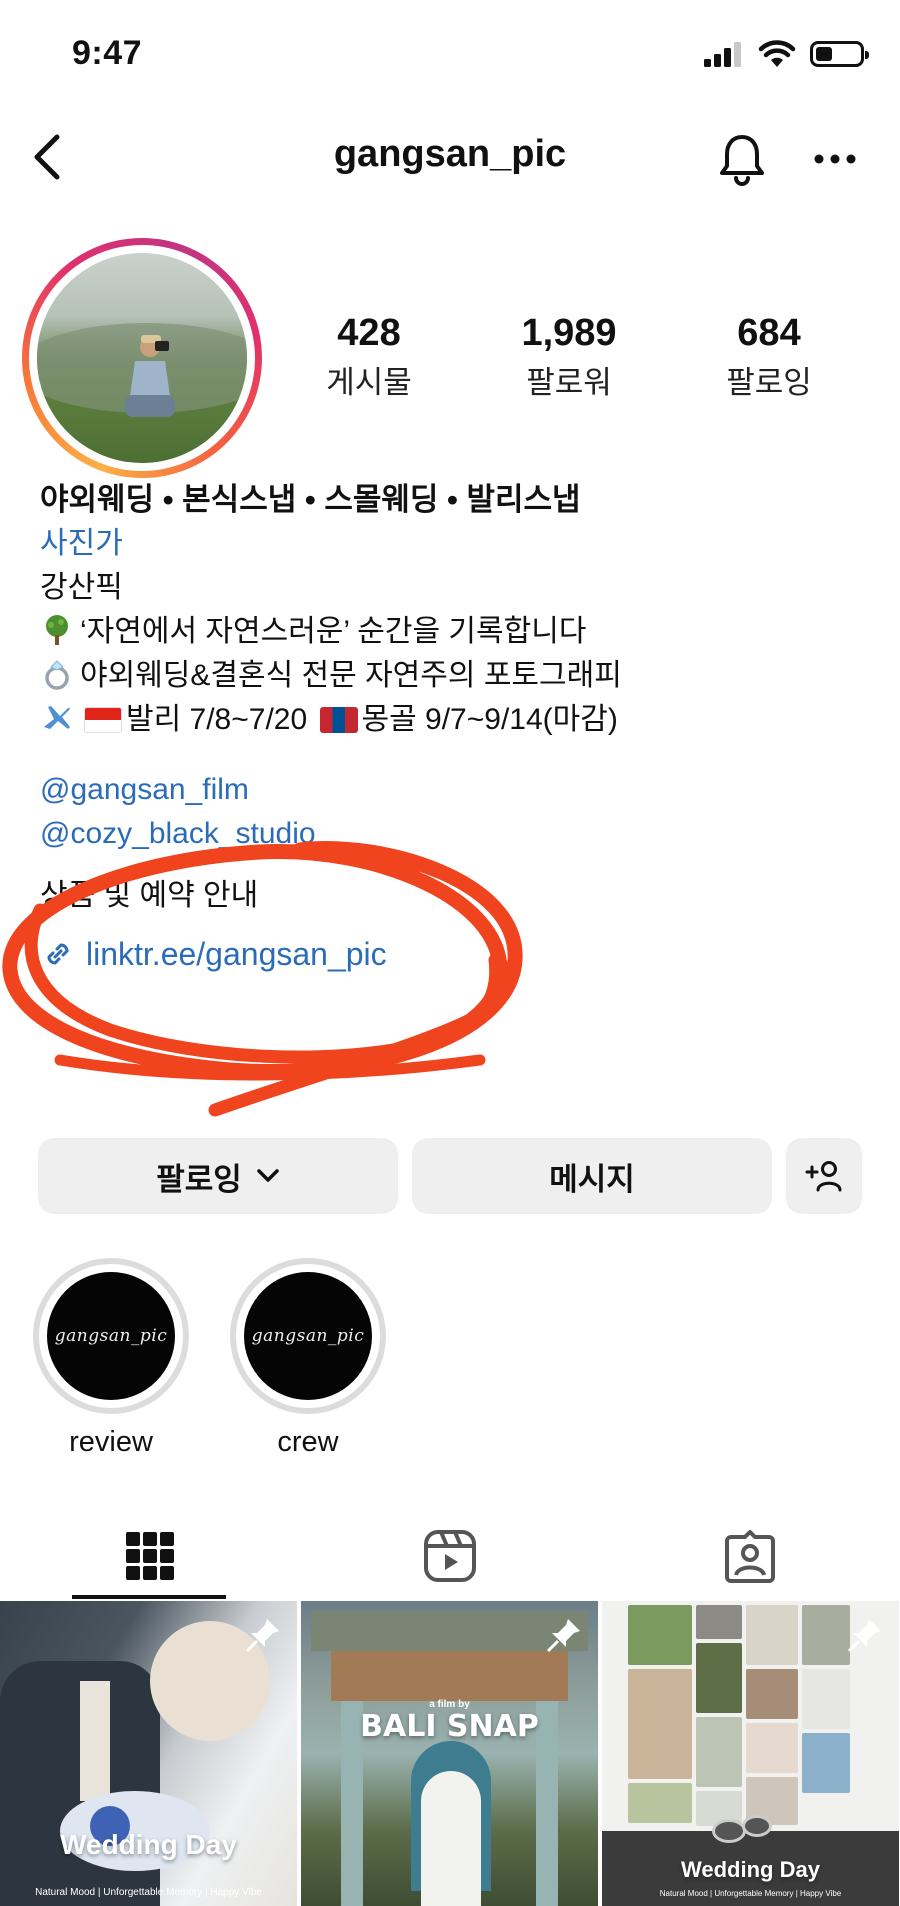 The height and width of the screenshot is (1906, 900). What do you see at coordinates (722, 54) in the screenshot?
I see `signal-icon` at bounding box center [722, 54].